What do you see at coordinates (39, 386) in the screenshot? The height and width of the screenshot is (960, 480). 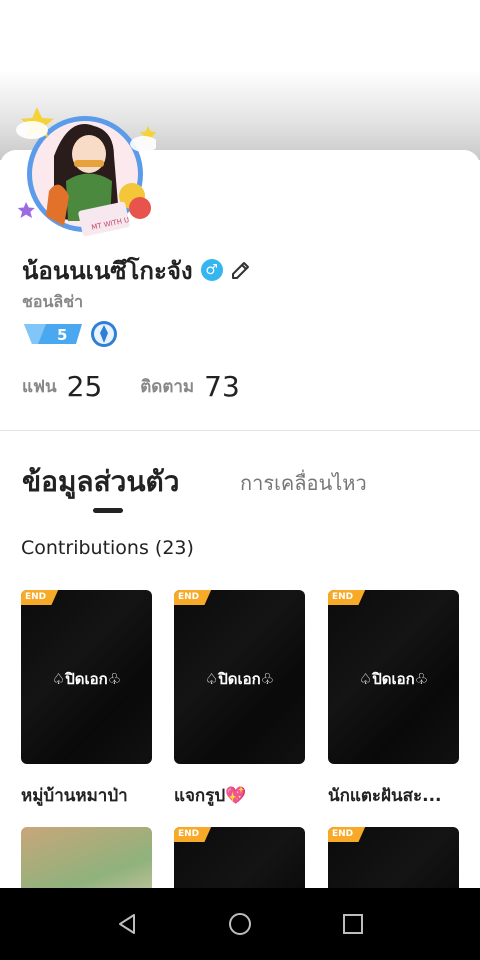 I see `fans-label: แฟน` at bounding box center [39, 386].